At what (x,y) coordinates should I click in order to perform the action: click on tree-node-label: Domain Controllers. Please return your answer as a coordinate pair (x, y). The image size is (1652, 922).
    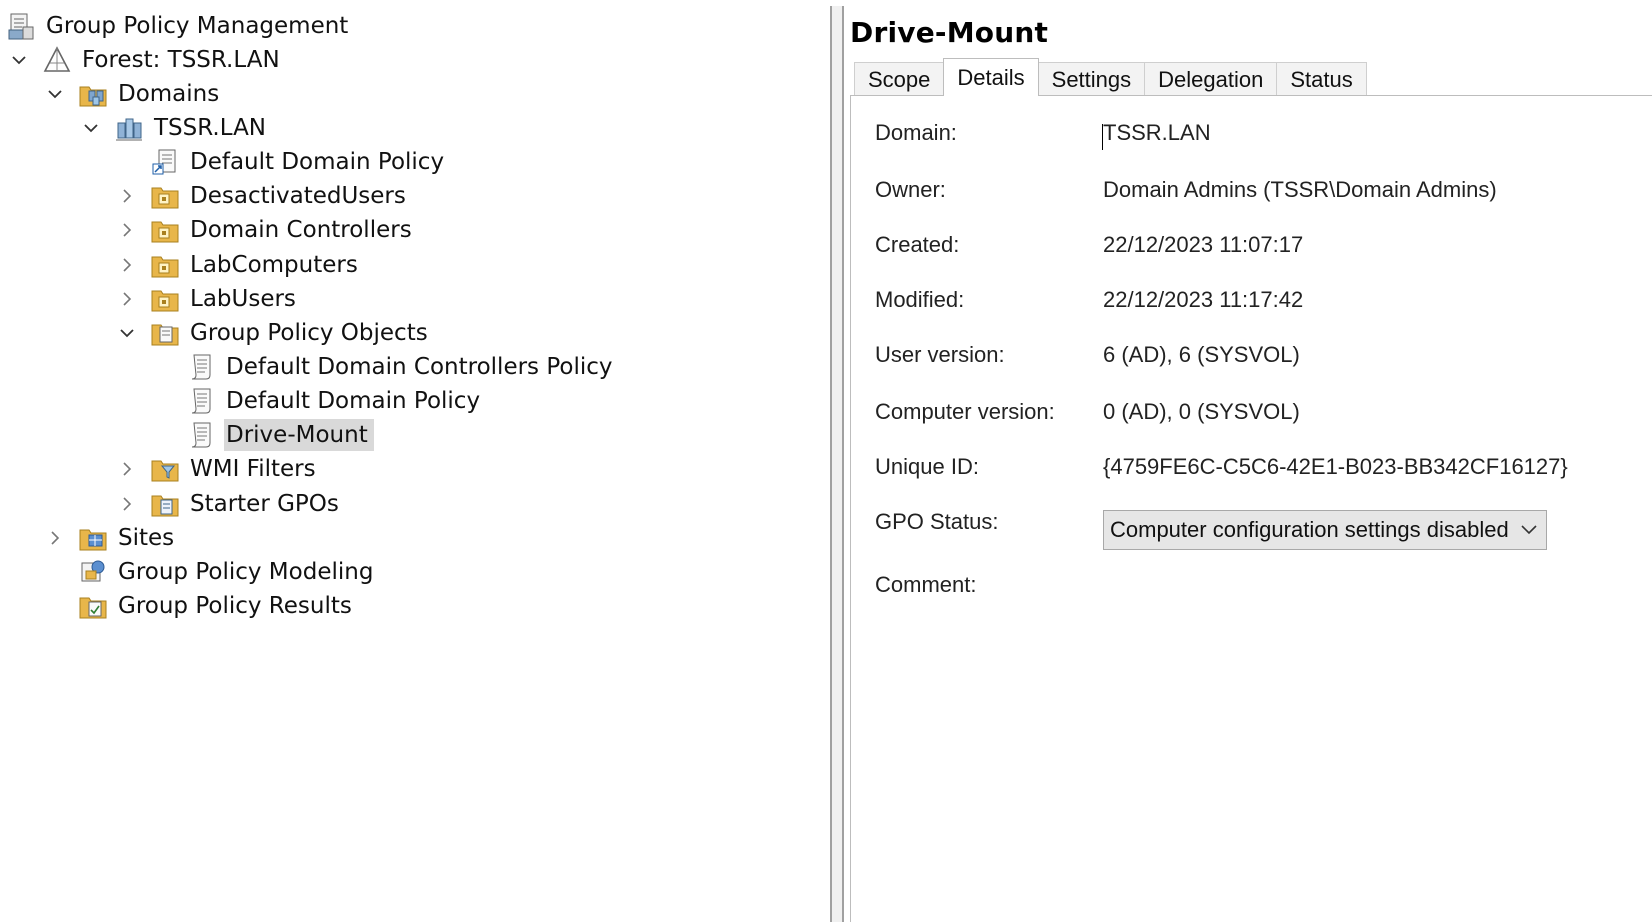
    Looking at the image, I should click on (301, 230).